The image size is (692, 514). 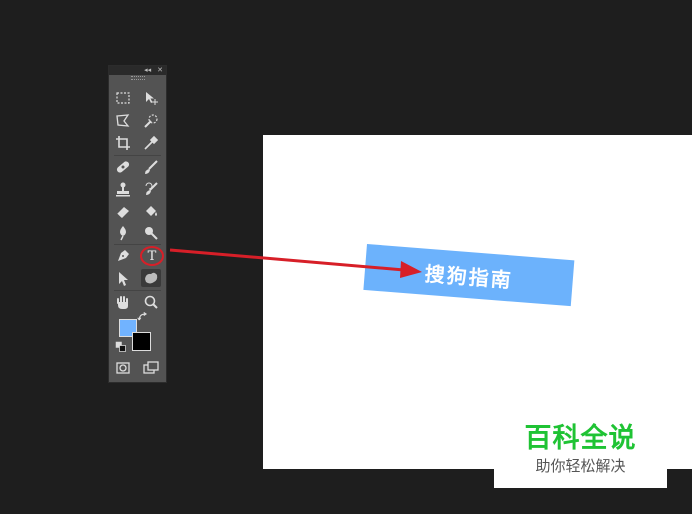 I want to click on blur-tool-icon, so click(x=123, y=233).